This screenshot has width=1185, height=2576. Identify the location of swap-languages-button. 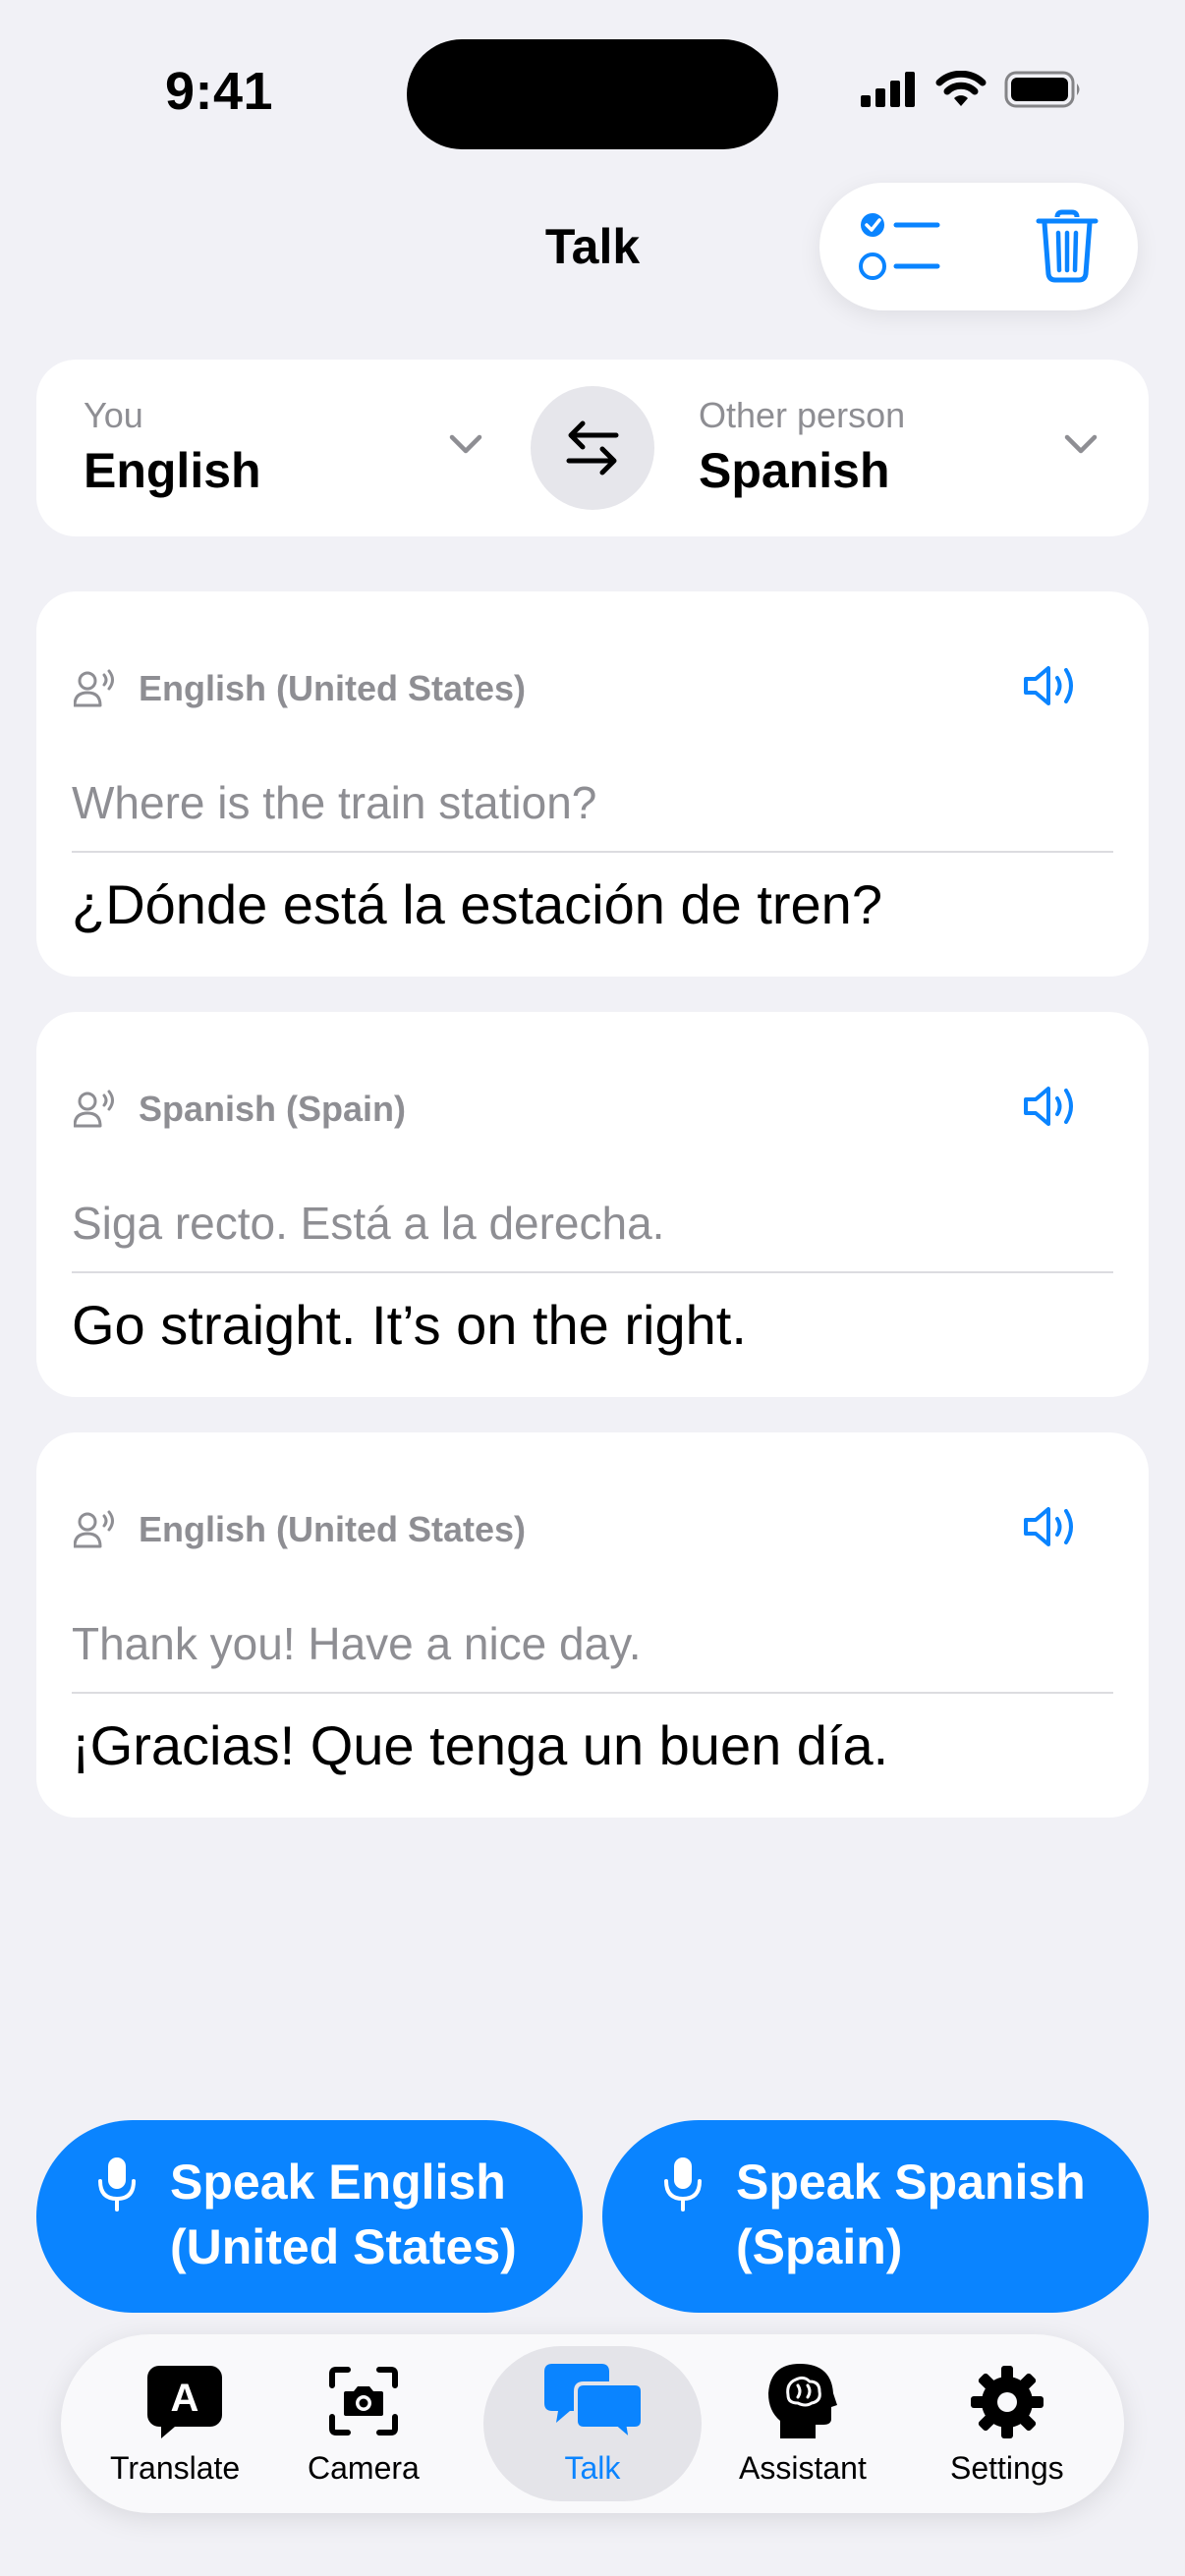
(592, 448).